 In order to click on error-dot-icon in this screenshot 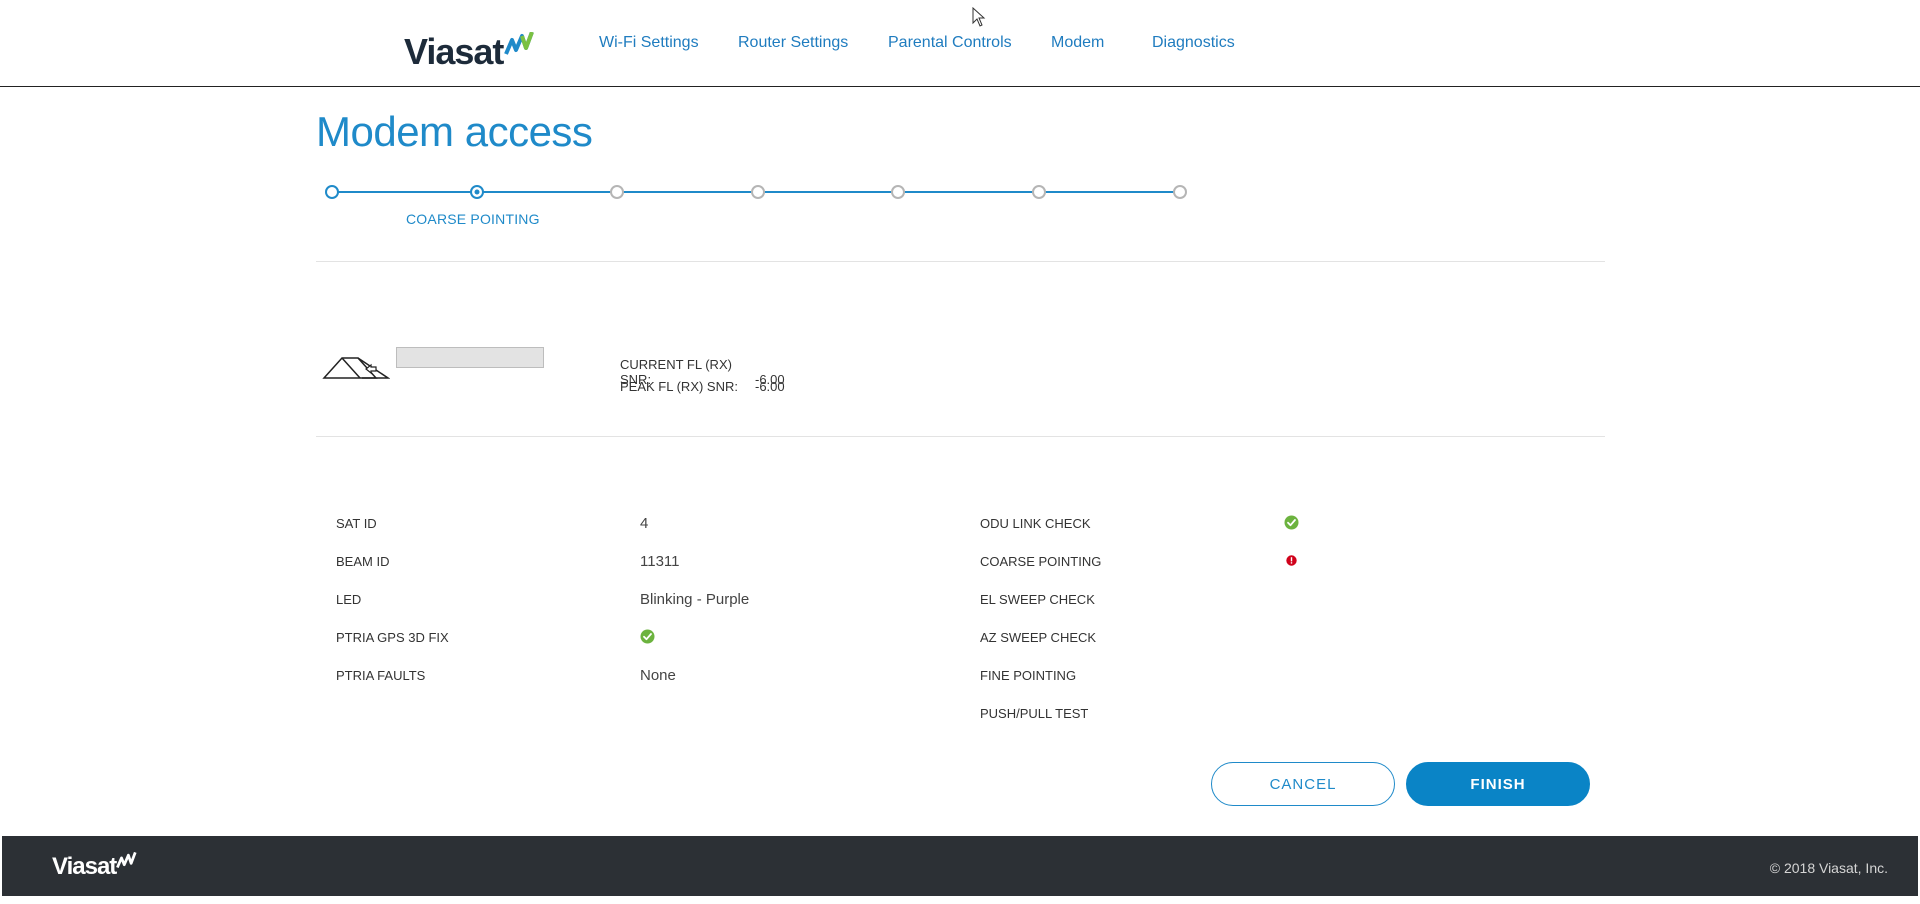, I will do `click(1291, 560)`.